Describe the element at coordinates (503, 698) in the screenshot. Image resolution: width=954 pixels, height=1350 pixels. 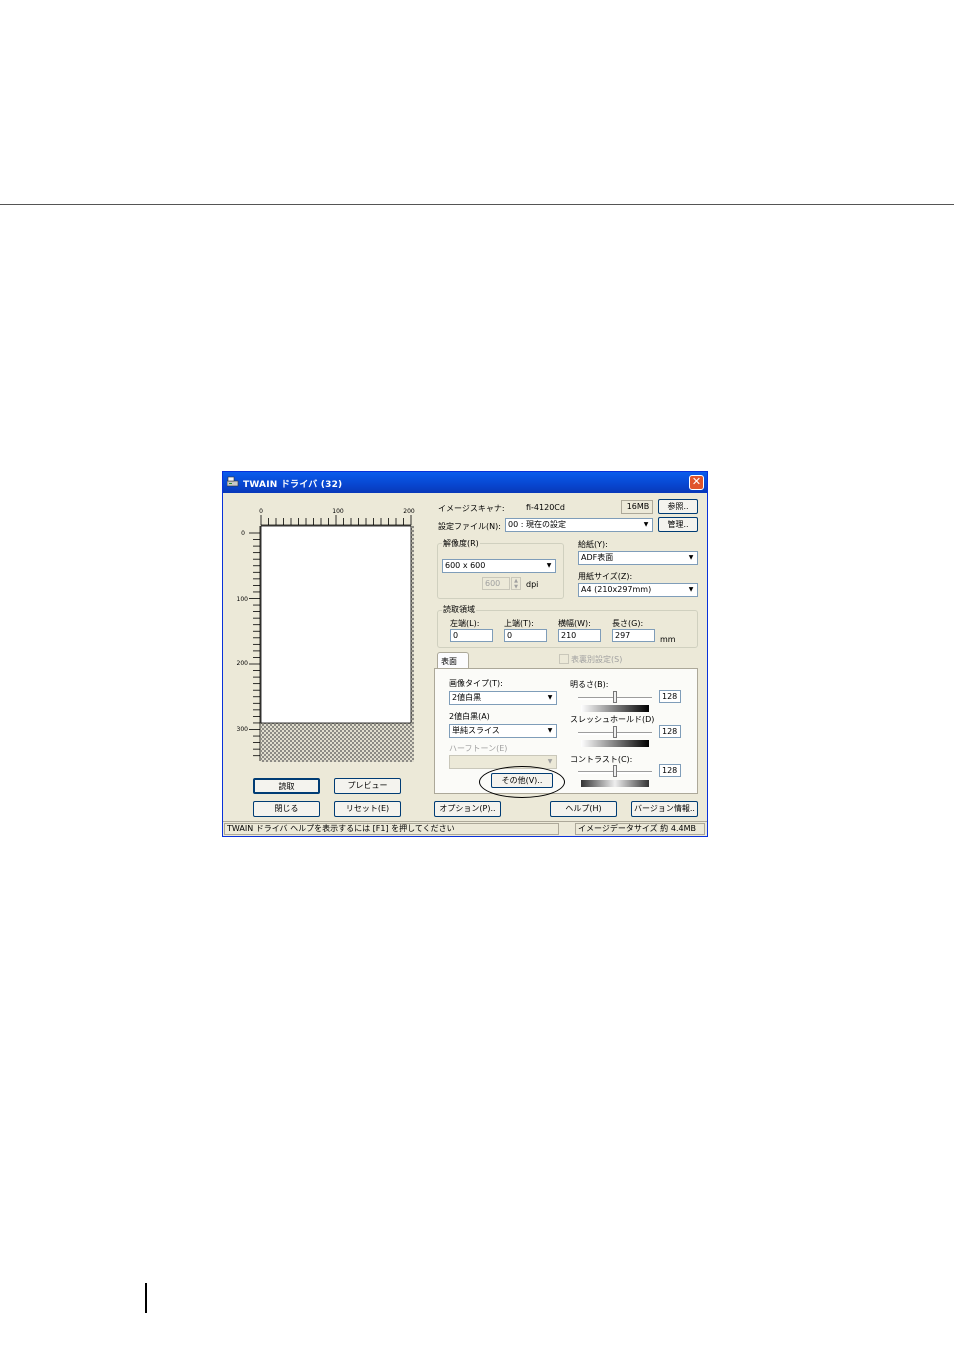
I see `image-type-select: 2値白黒 ▼` at that location.